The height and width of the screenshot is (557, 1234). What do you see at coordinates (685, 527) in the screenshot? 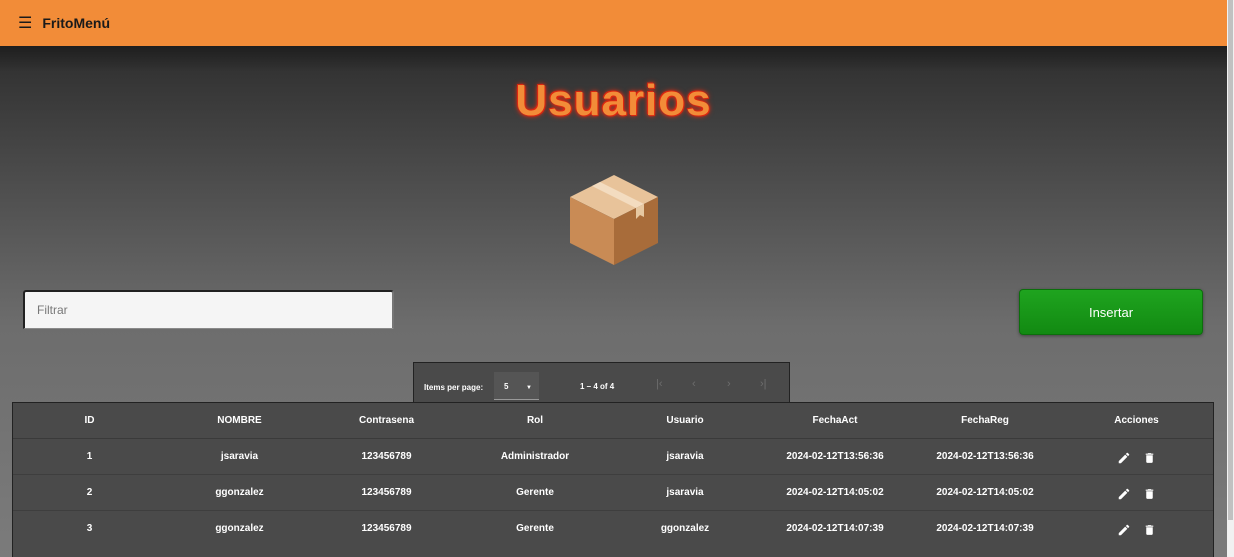
I see `cell-usuario: ggonzalez` at bounding box center [685, 527].